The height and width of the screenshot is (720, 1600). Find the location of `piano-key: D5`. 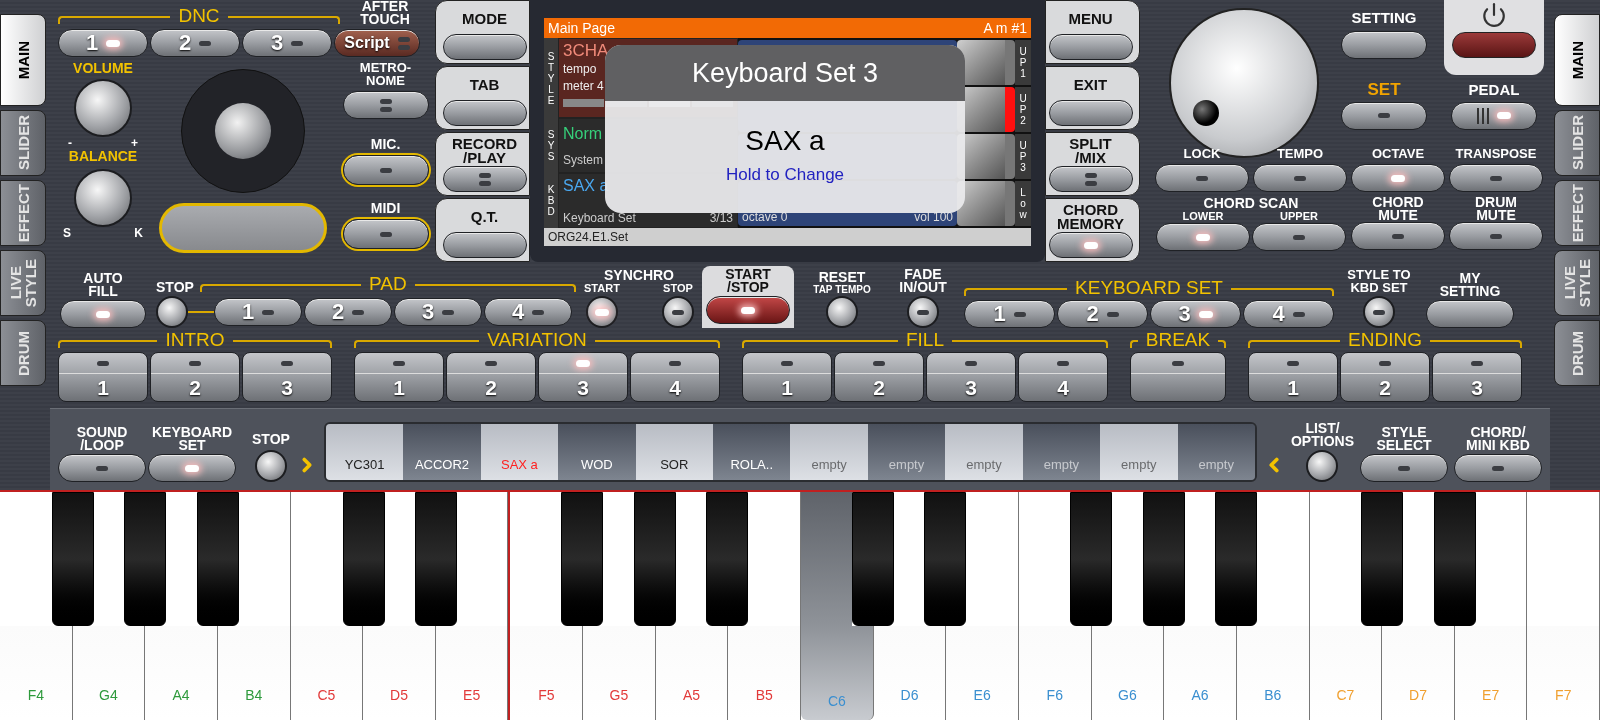

piano-key: D5 is located at coordinates (399, 673).